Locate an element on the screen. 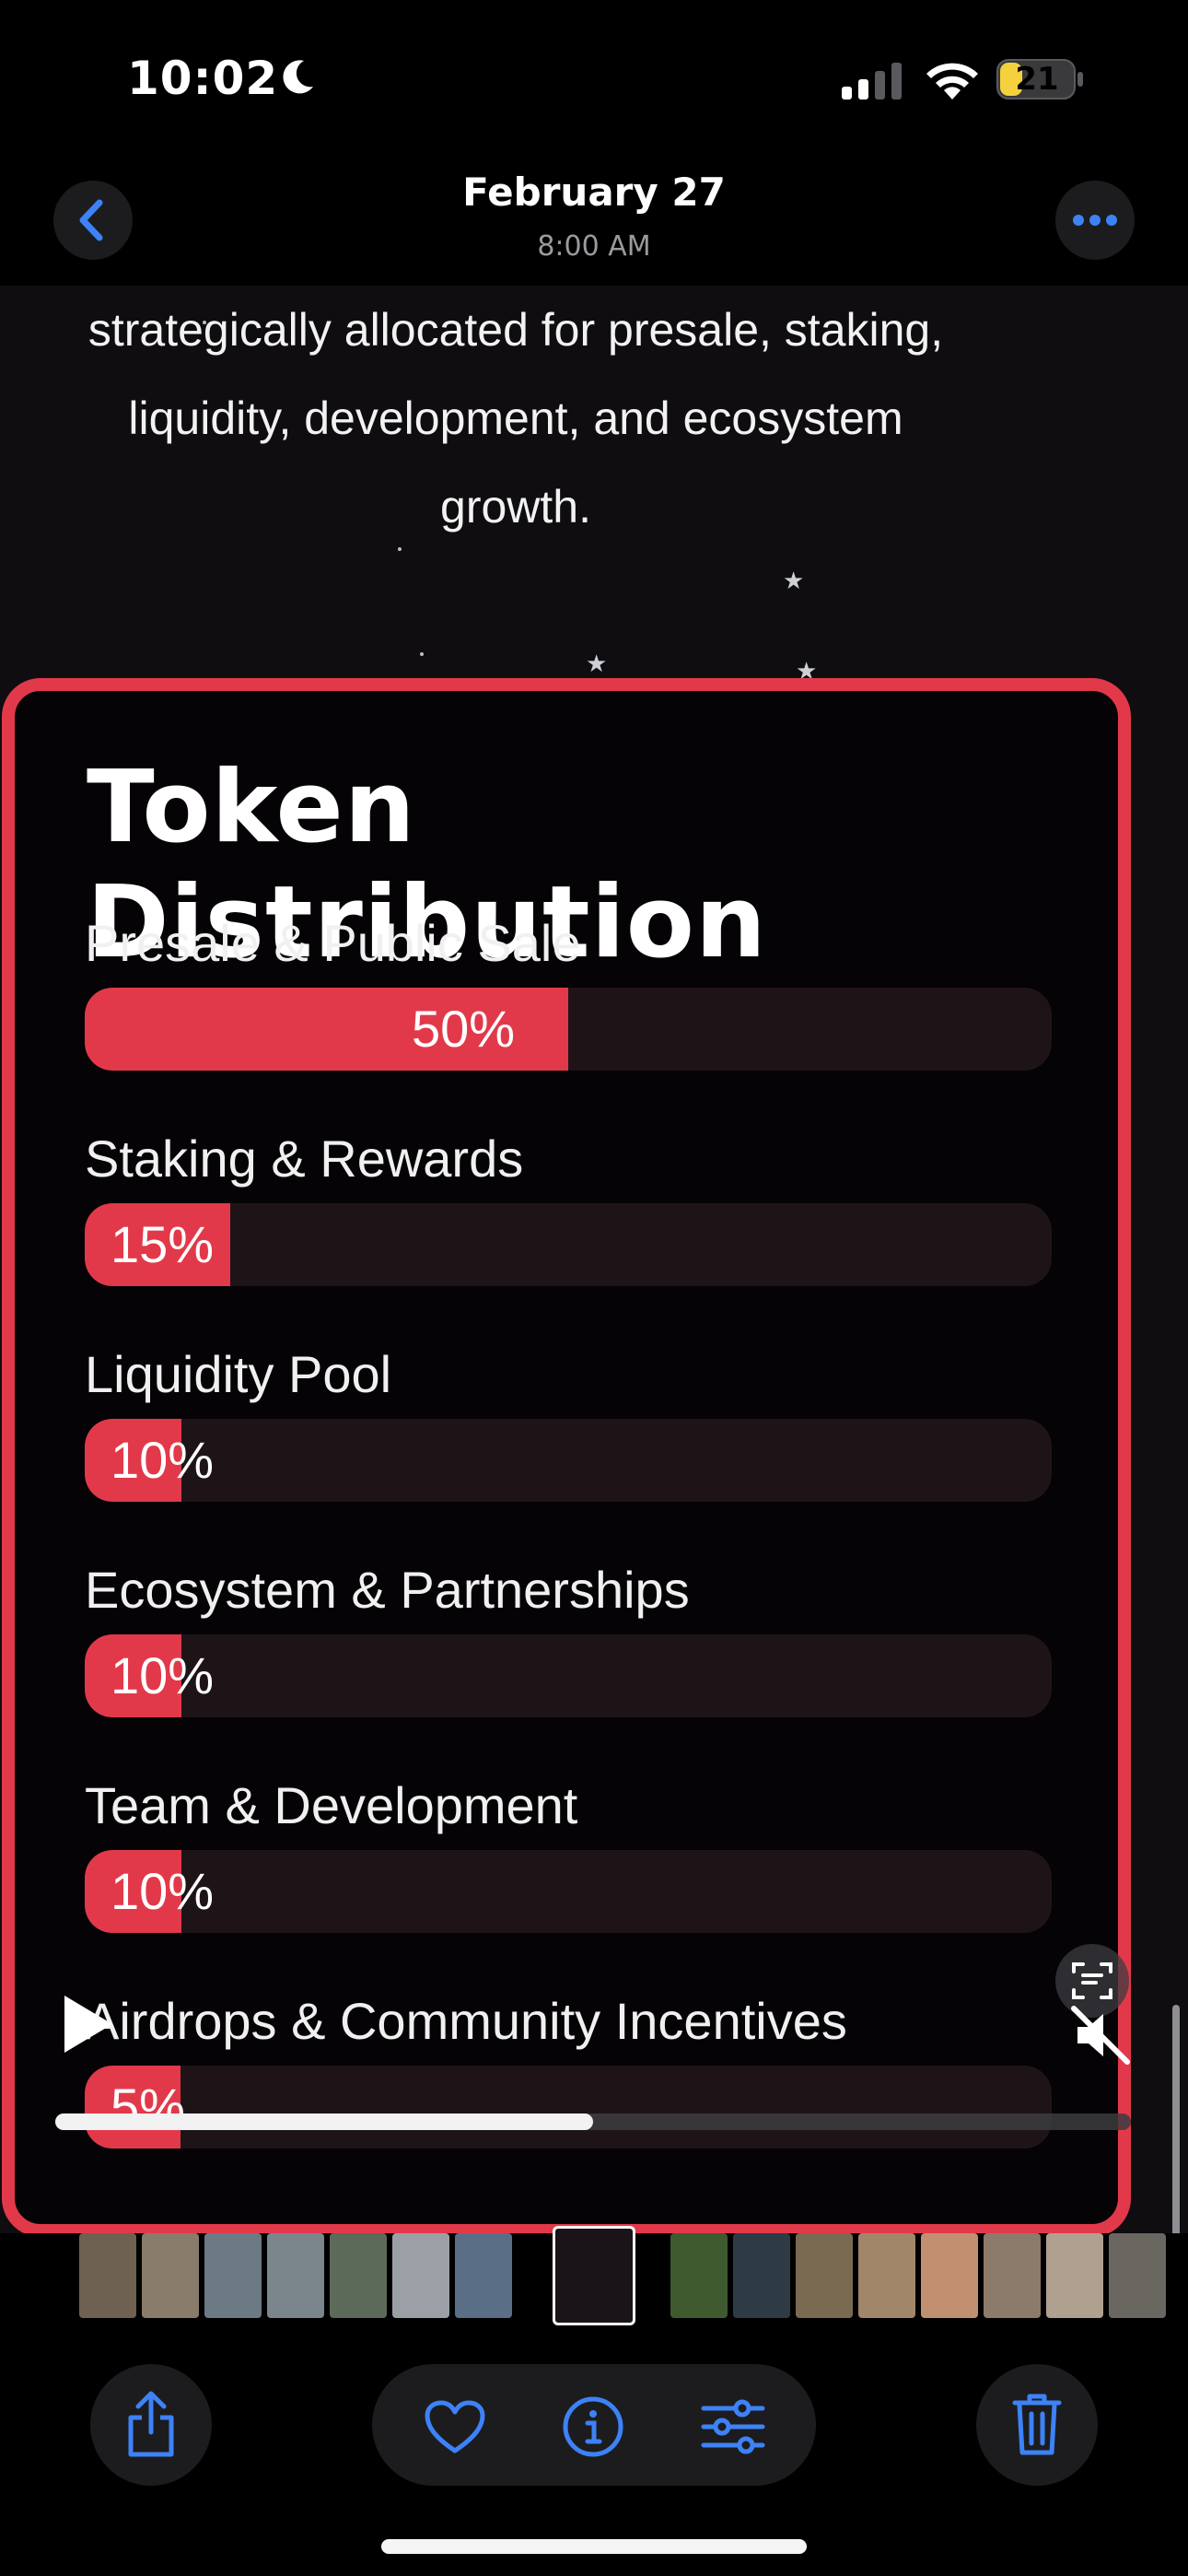  intro-line: liquidity, development, and ecosystem is located at coordinates (515, 418).